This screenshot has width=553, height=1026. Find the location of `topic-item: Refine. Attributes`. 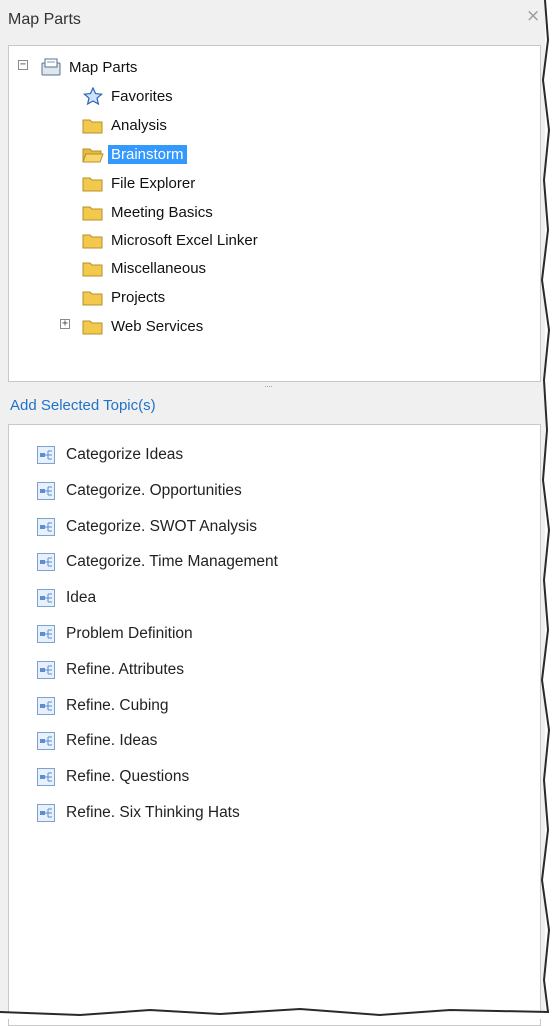

topic-item: Refine. Attributes is located at coordinates (110, 670).